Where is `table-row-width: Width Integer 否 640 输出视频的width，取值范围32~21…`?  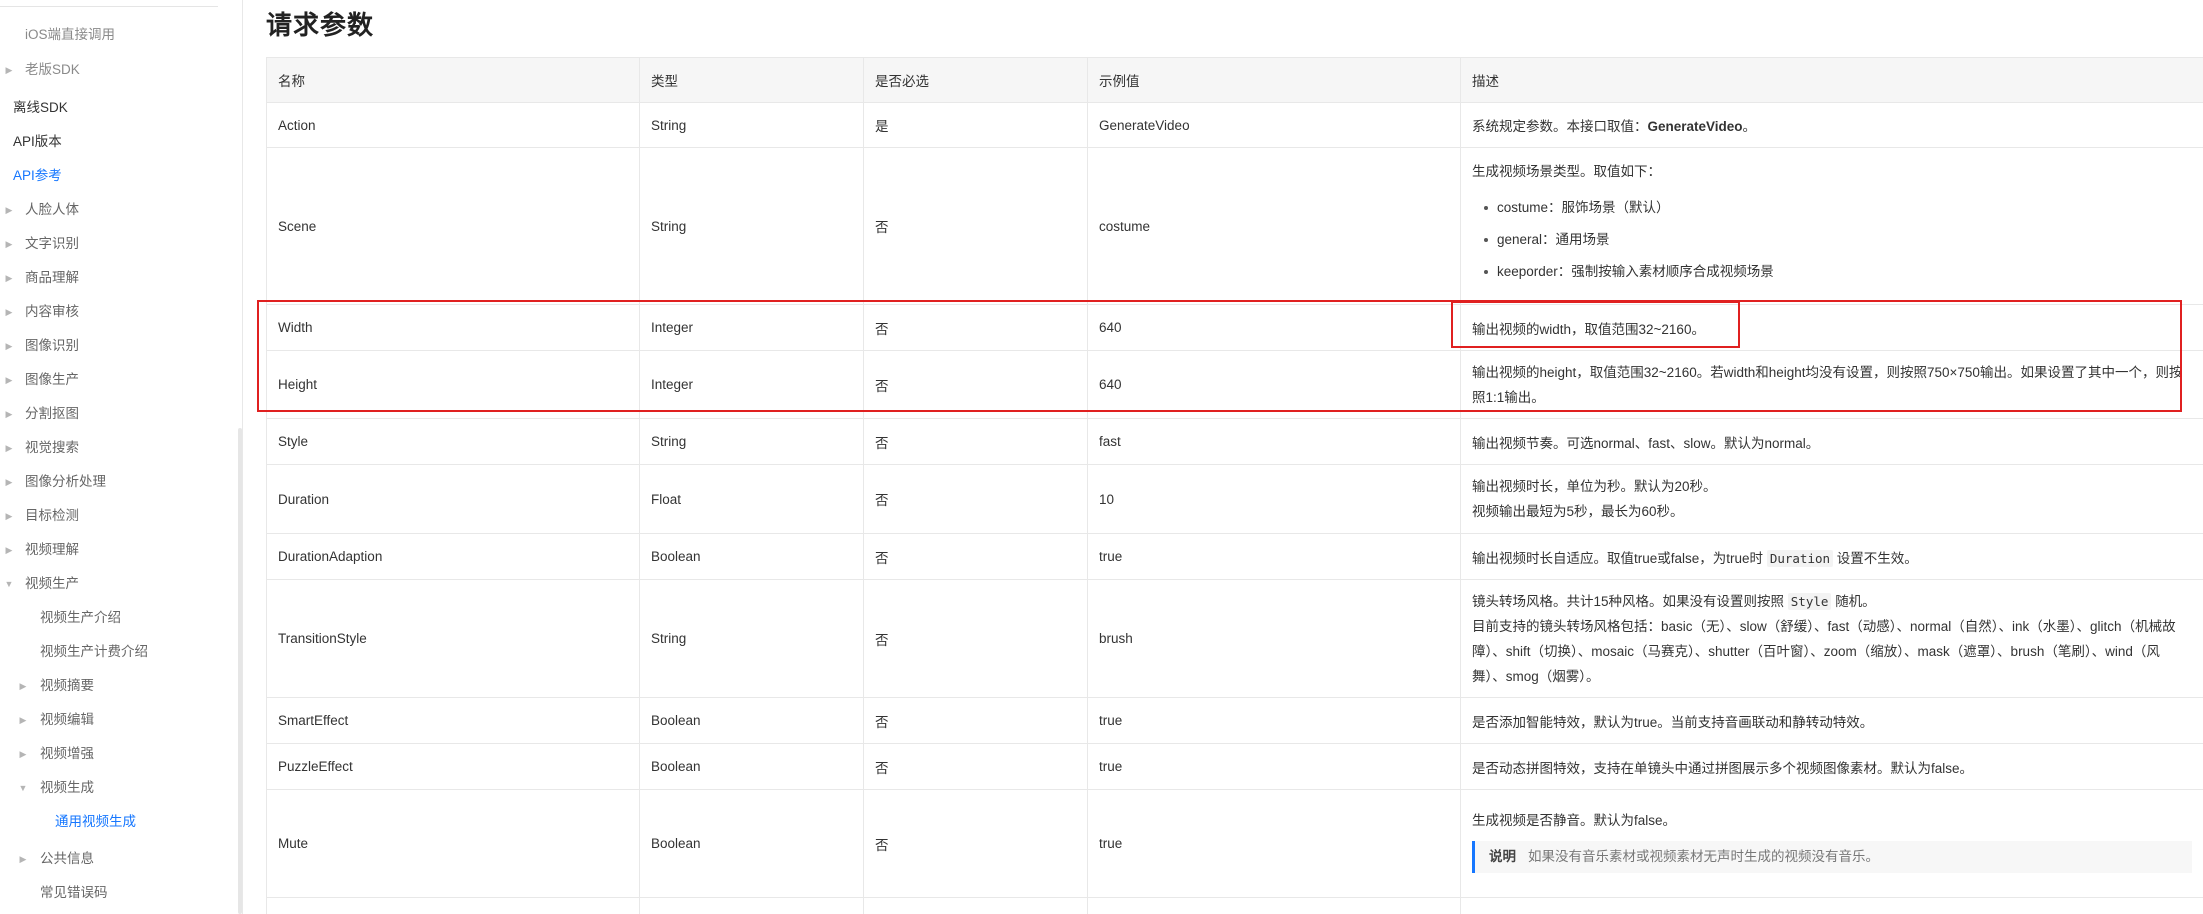 table-row-width: Width Integer 否 640 输出视频的width，取值范围32~21… is located at coordinates (1234, 327).